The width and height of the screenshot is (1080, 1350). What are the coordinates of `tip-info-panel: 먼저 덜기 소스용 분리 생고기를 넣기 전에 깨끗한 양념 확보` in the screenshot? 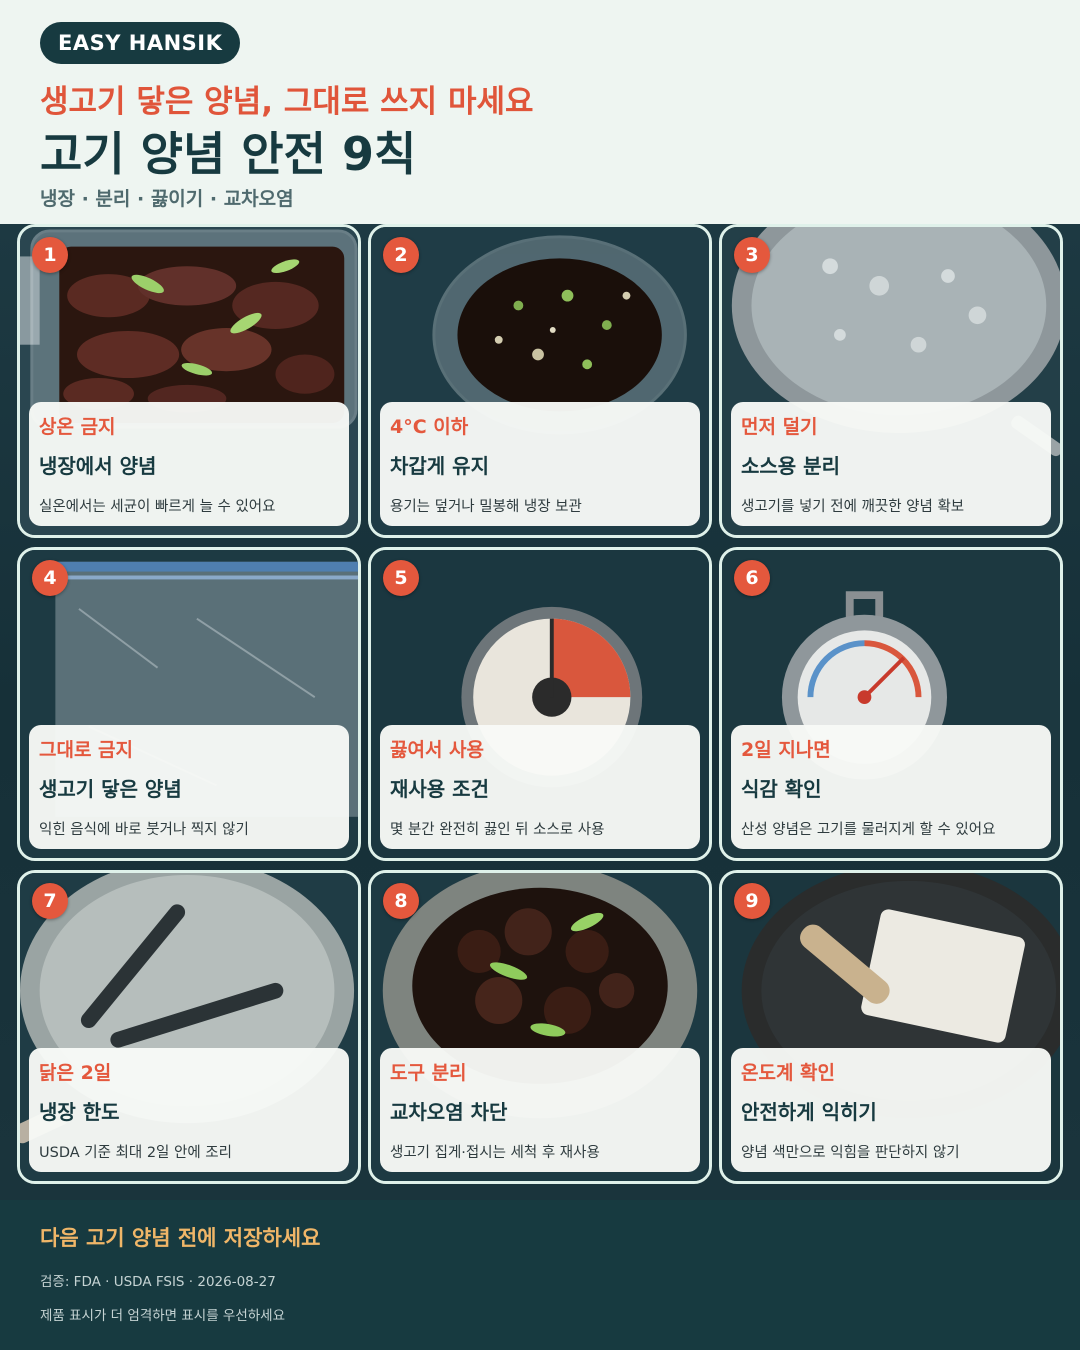 It's located at (891, 464).